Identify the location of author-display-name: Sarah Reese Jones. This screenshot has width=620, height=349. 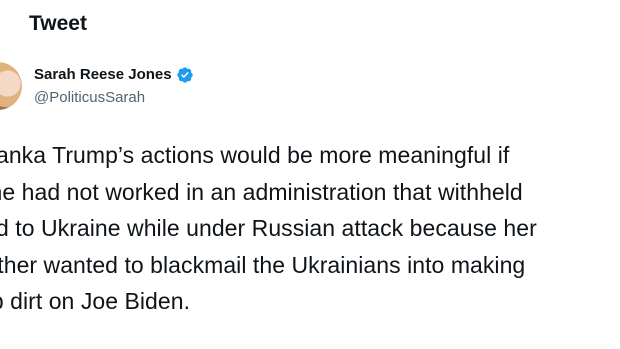
(103, 75).